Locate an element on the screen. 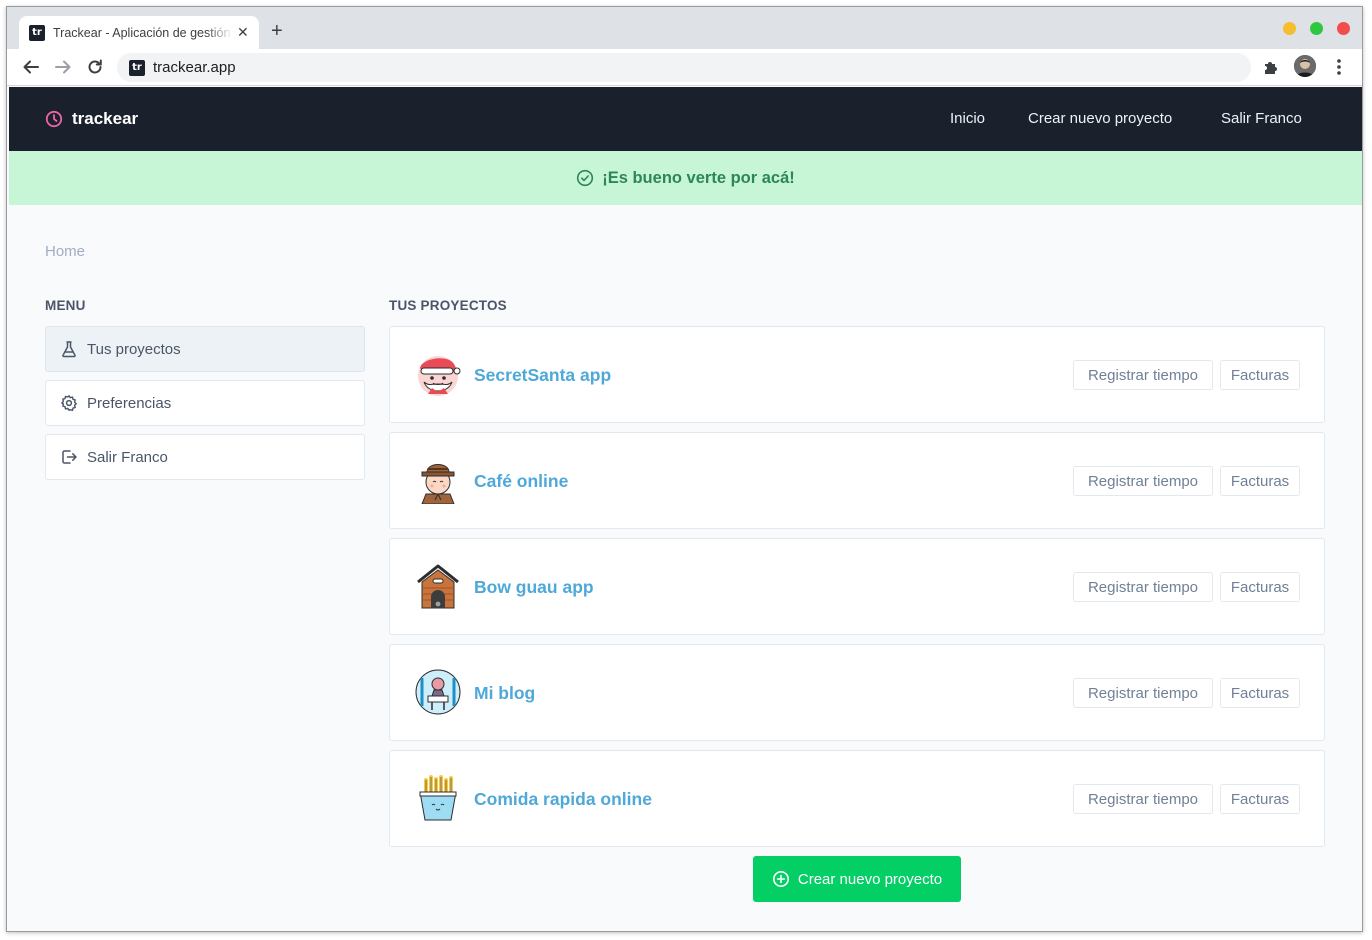  project-card: Mi blog Registrar tiempo Facturas is located at coordinates (857, 692).